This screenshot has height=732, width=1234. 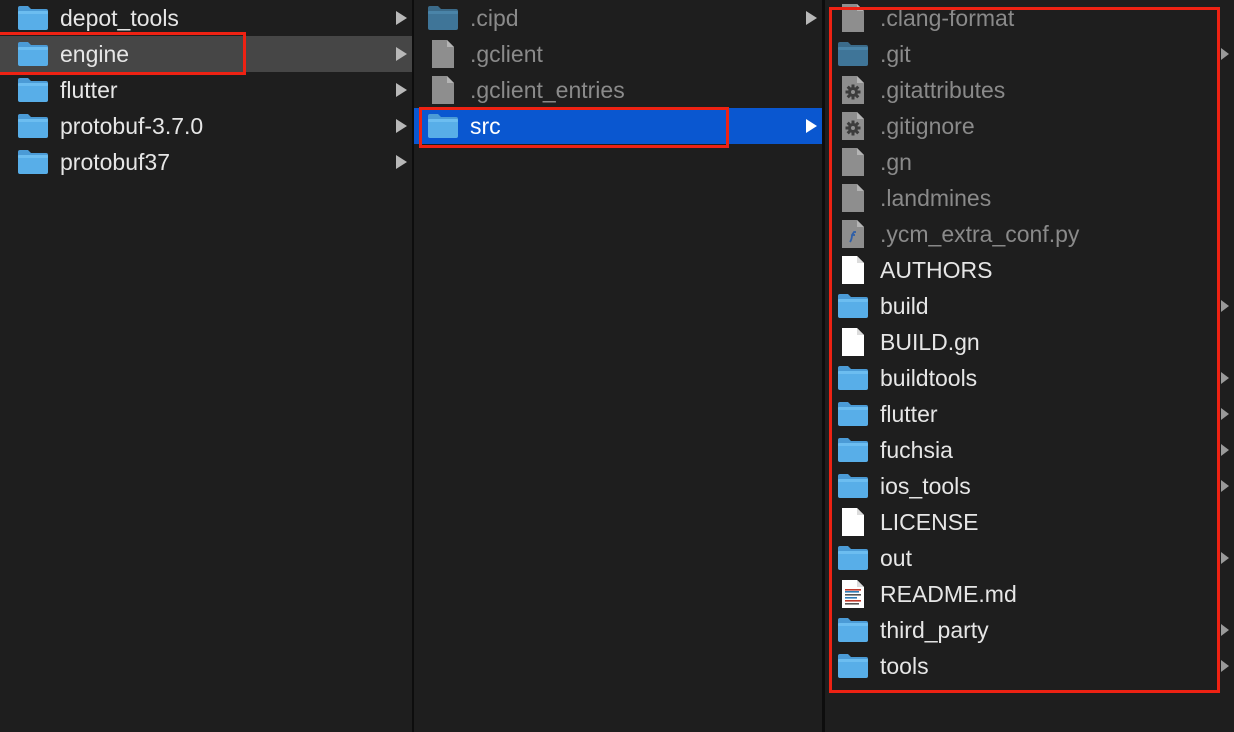 I want to click on folder-row: out, so click(x=1029, y=558).